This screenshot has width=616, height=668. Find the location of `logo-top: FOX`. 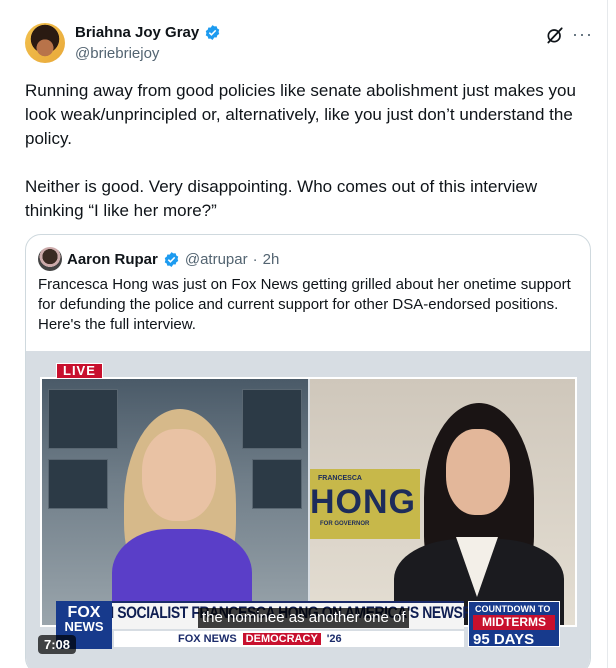

logo-top: FOX is located at coordinates (84, 612).